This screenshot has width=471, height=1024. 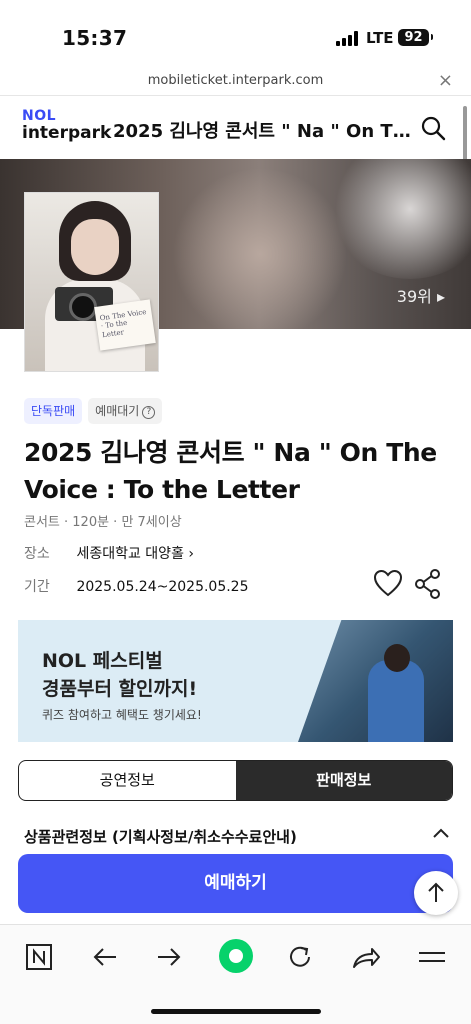 What do you see at coordinates (125, 325) in the screenshot?
I see `poster-card-text: On The Voice · To the Letter` at bounding box center [125, 325].